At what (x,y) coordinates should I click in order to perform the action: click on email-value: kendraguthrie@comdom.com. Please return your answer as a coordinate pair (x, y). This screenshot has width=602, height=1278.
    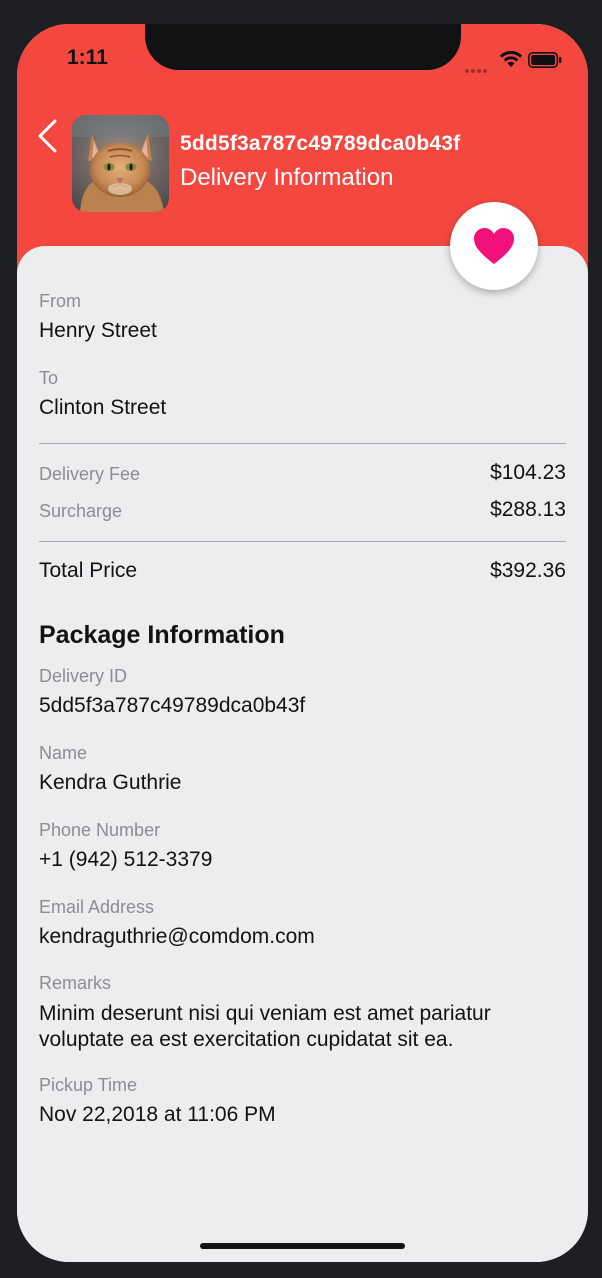
    Looking at the image, I should click on (177, 936).